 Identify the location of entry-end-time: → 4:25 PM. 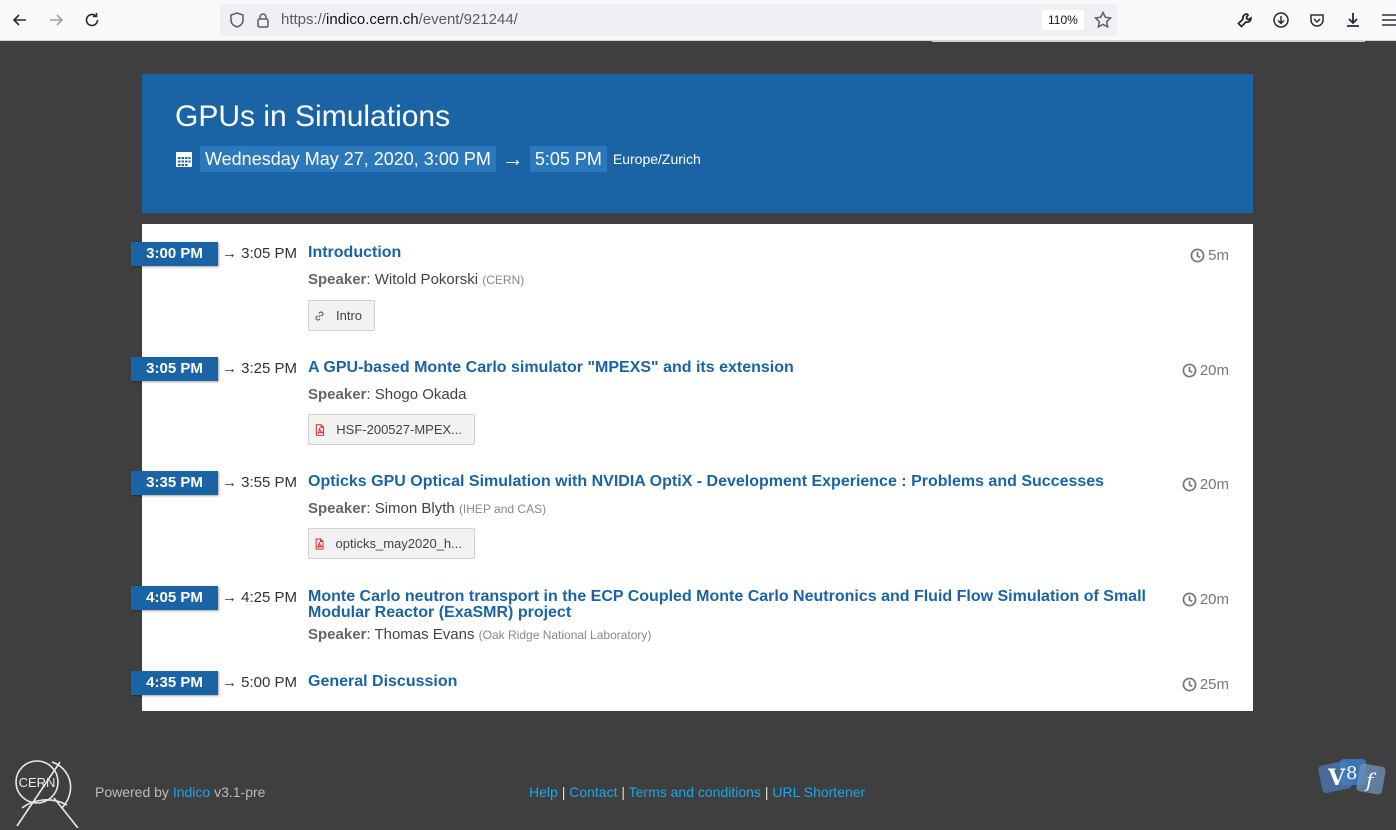
(260, 597).